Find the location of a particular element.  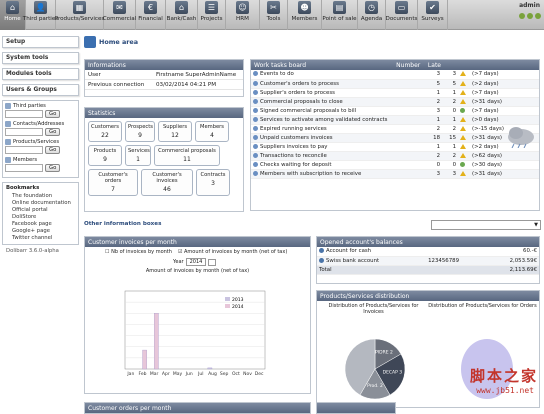

stat-box: Prospects 9 is located at coordinates (140, 131).